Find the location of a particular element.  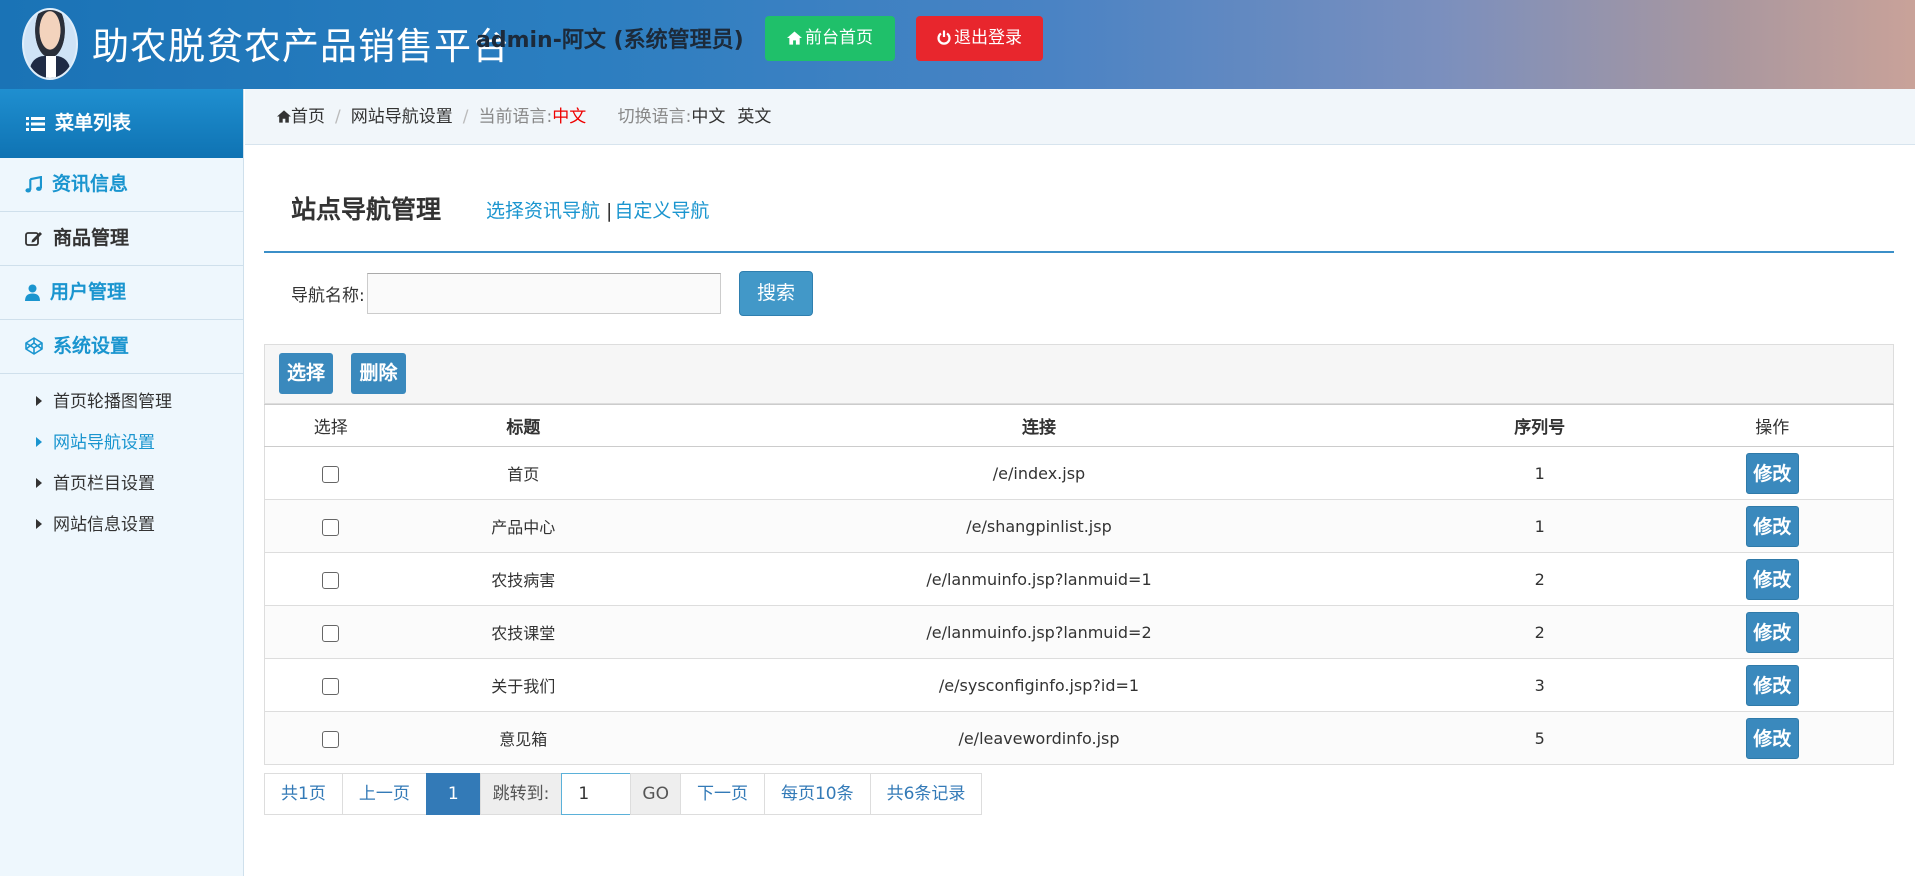

settings-submenu: 首页轮播图管理 网站导航设置 首页栏目设置 网站信息设置 is located at coordinates (121, 460).